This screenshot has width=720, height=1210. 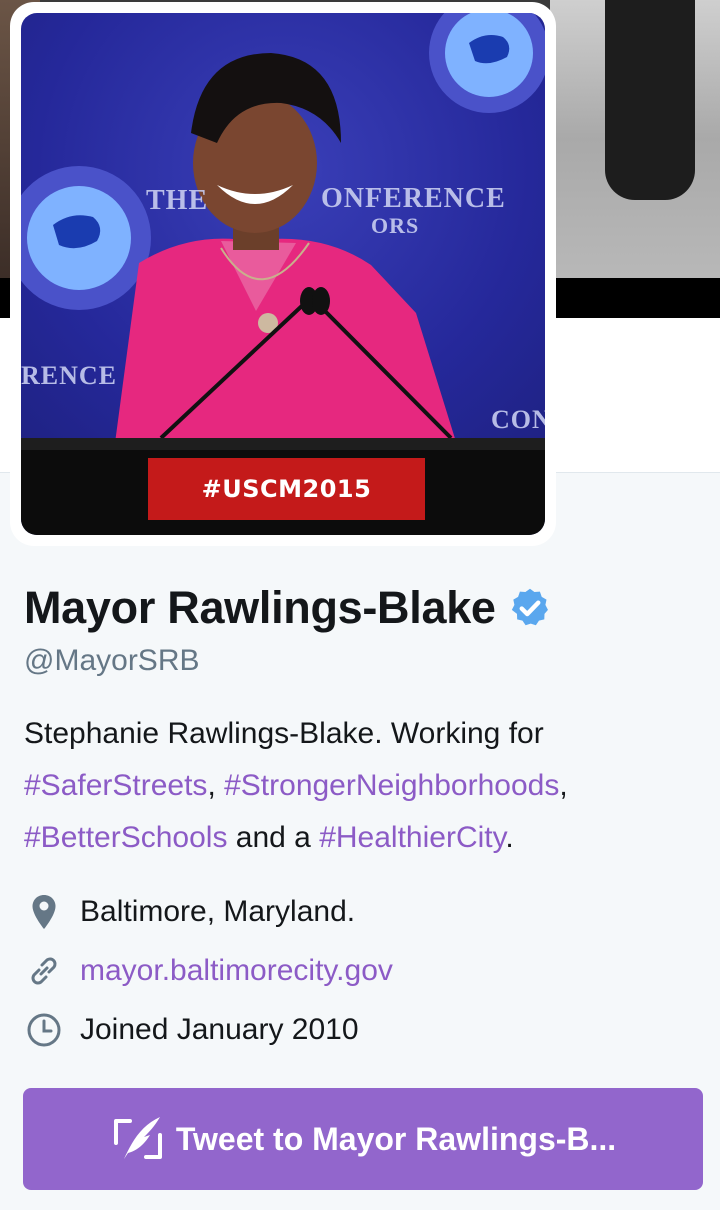 What do you see at coordinates (650, 100) in the screenshot?
I see `banner-figure` at bounding box center [650, 100].